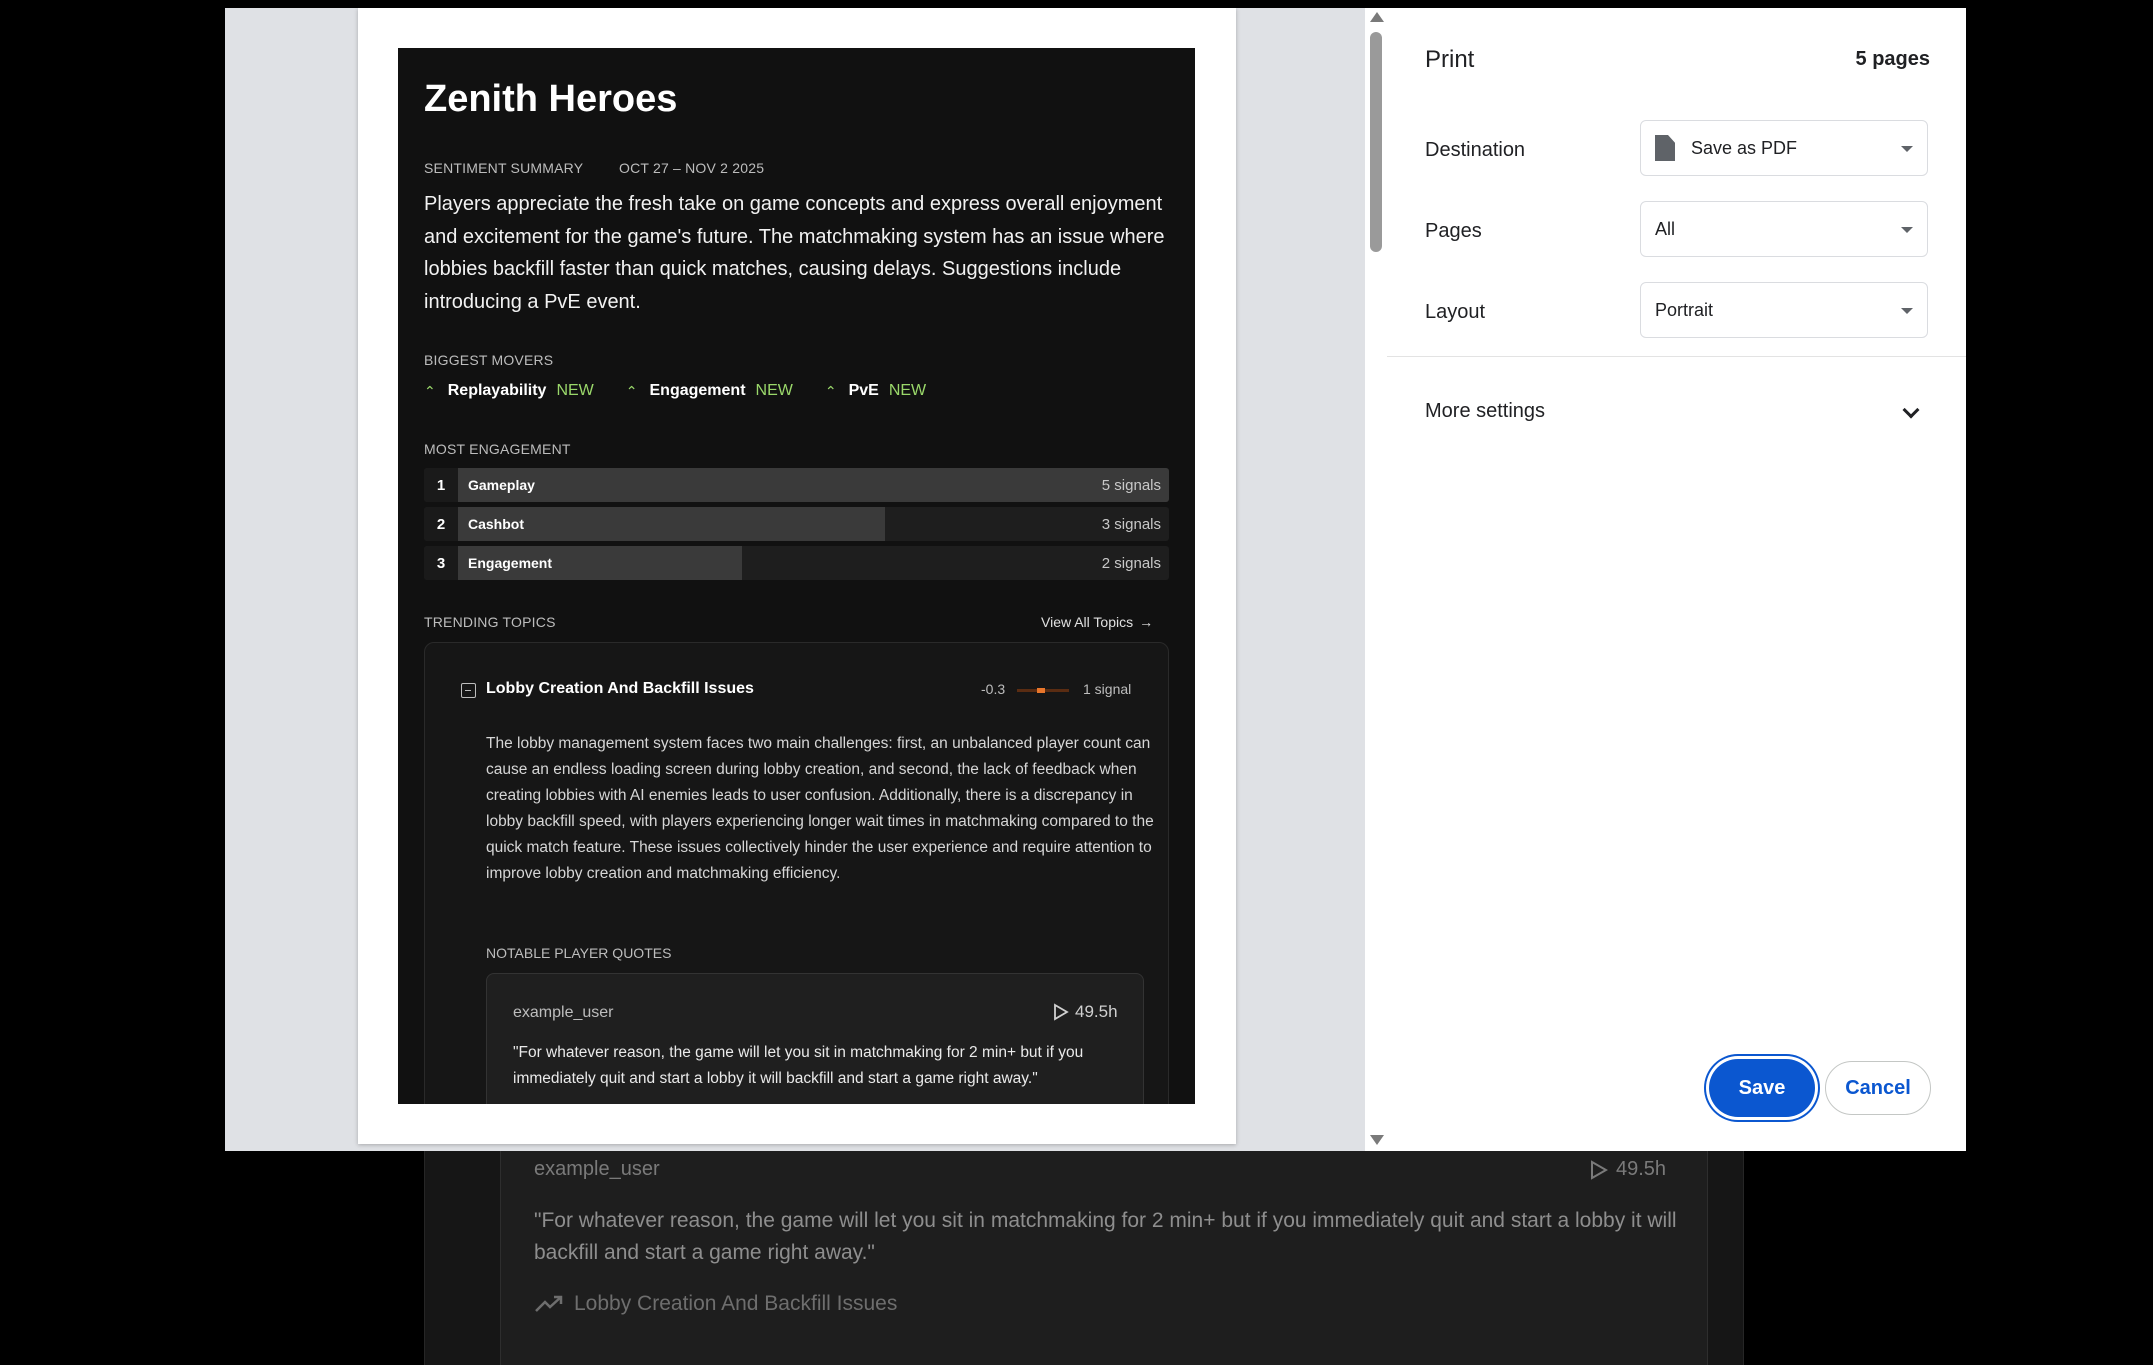 This screenshot has height=1365, width=2153. I want to click on save-button: Save, so click(1762, 1088).